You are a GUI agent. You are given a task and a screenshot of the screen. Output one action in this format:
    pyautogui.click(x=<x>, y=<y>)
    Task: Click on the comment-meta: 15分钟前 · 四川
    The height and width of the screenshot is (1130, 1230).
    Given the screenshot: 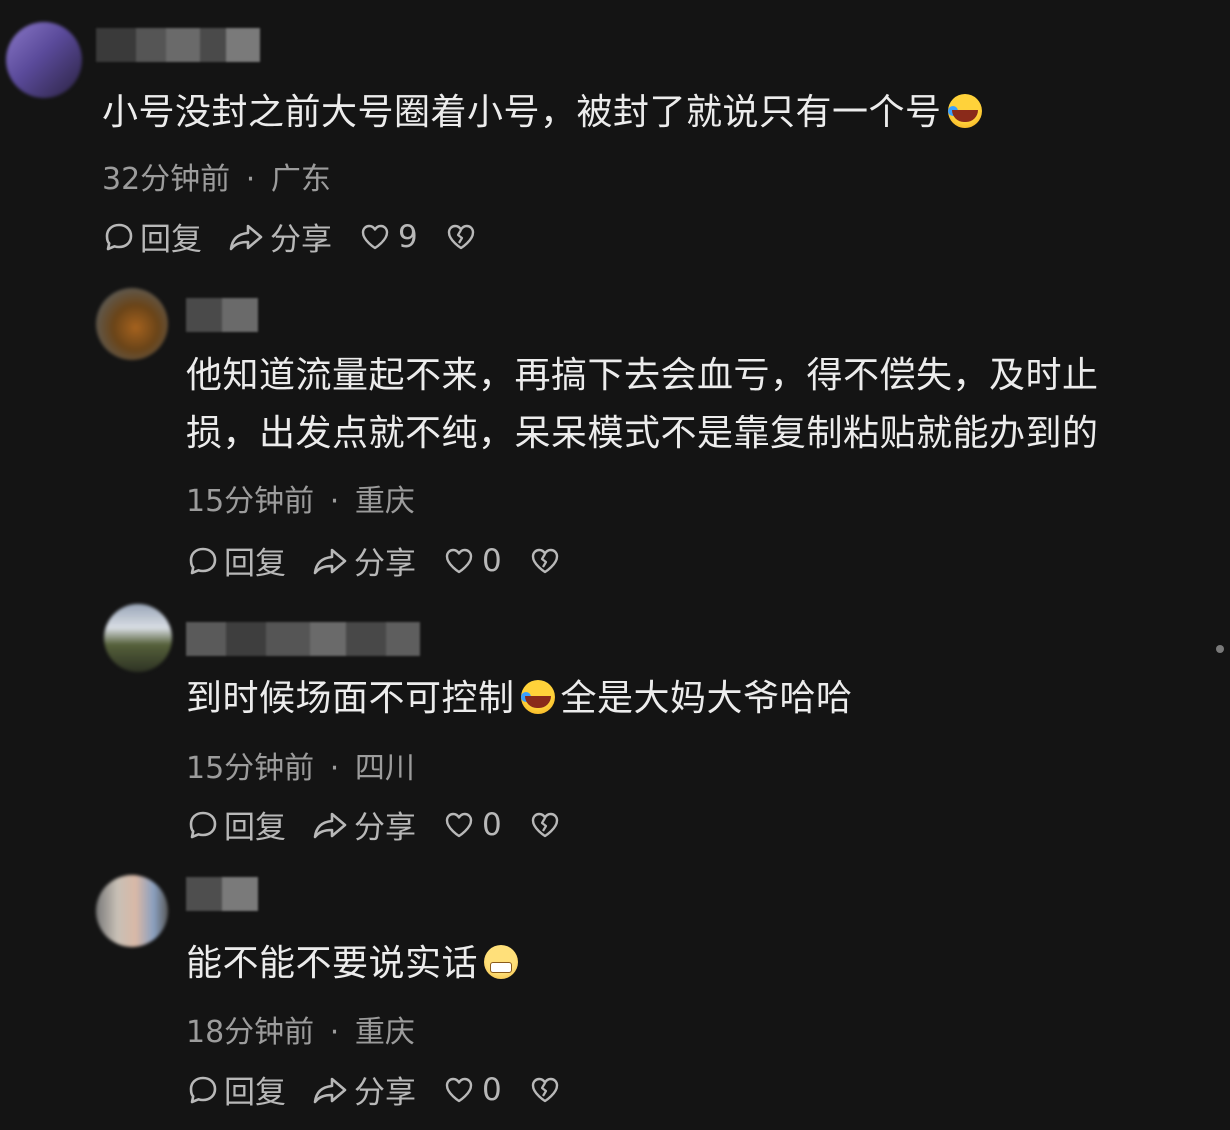 What is the action you would take?
    pyautogui.click(x=300, y=765)
    